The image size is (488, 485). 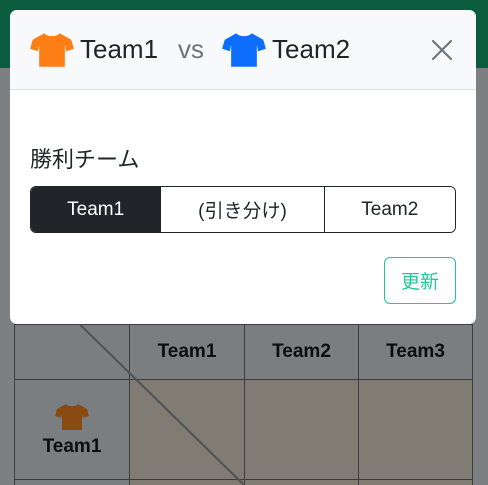 I want to click on home-team-name: Team1, so click(x=119, y=49).